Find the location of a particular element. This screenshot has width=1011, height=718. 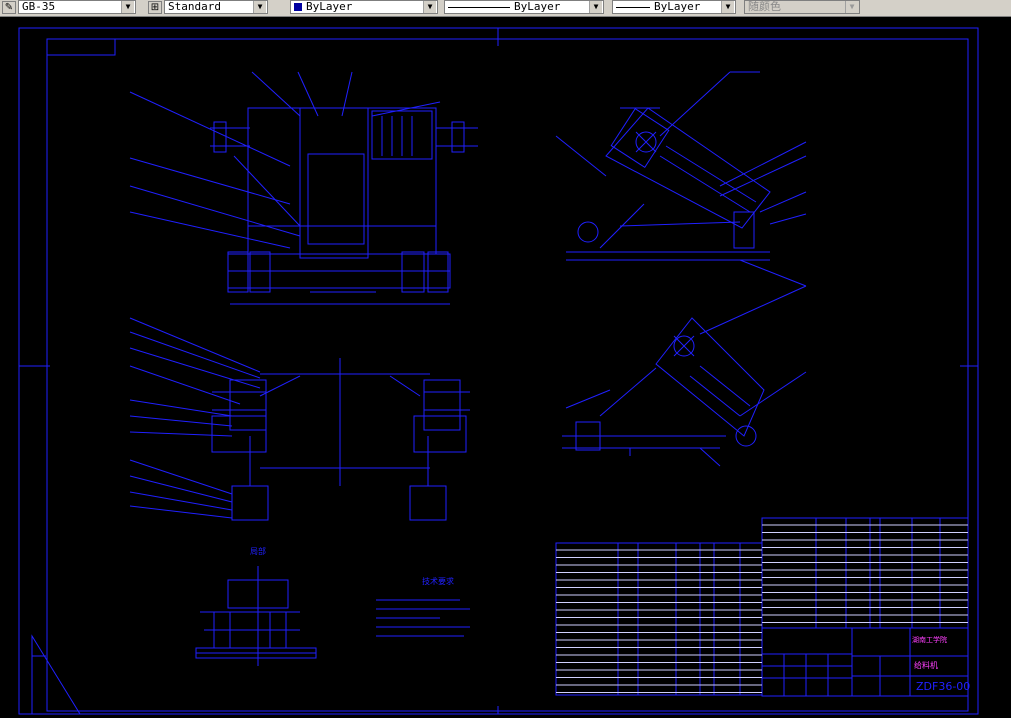

dim-style-icon: ⊞ is located at coordinates (155, 7).